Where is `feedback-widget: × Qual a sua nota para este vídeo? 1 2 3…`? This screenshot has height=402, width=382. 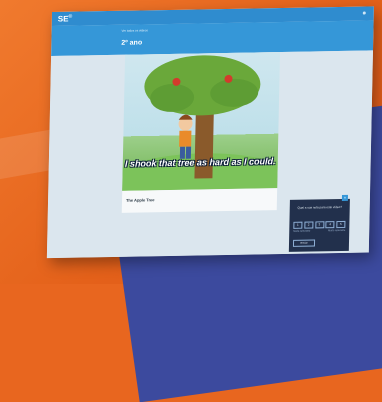
feedback-widget: × Qual a sua nota para este vídeo? 1 2 3… is located at coordinates (319, 223).